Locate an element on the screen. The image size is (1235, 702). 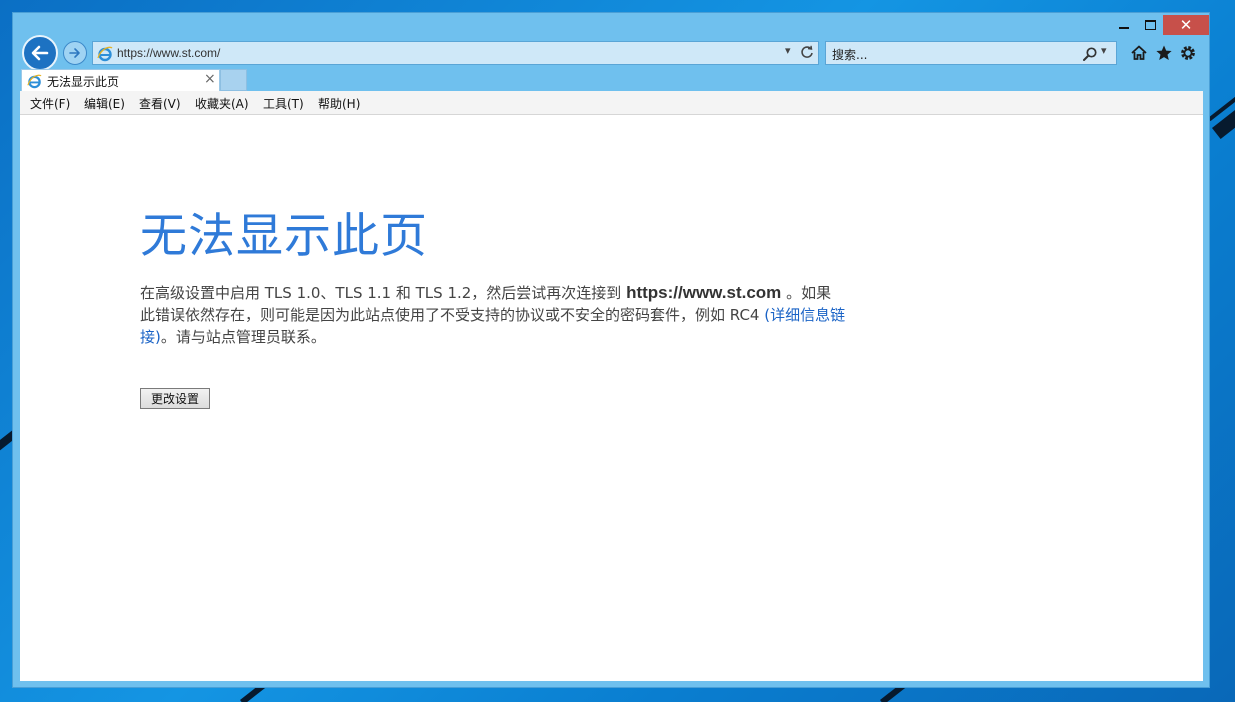
back-button is located at coordinates (40, 53).